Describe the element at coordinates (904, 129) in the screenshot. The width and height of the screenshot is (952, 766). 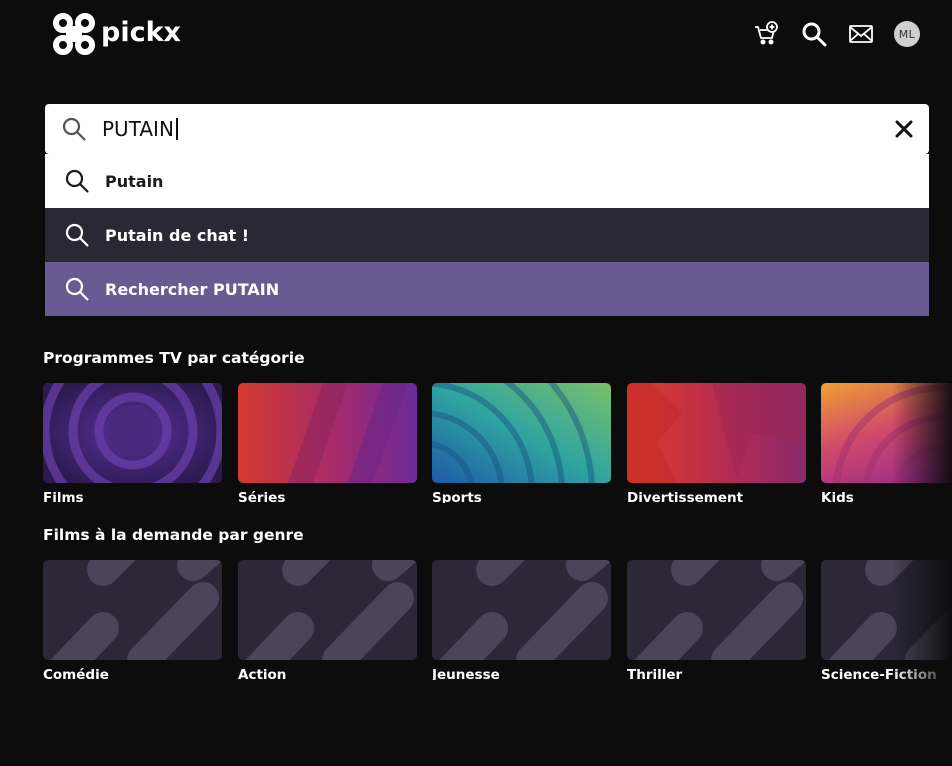
I see `close-icon` at that location.